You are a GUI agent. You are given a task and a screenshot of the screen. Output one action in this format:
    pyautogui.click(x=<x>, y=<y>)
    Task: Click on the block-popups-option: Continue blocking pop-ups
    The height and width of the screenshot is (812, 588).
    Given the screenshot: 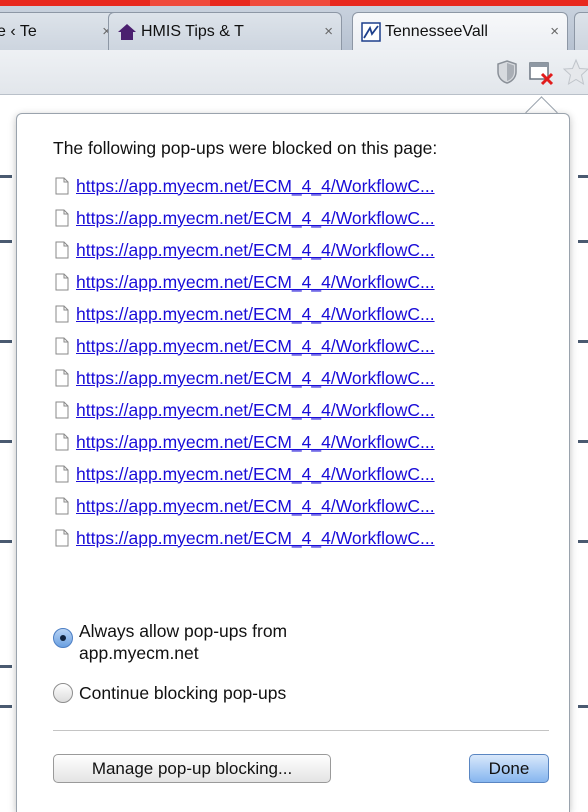 What is the action you would take?
    pyautogui.click(x=169, y=693)
    